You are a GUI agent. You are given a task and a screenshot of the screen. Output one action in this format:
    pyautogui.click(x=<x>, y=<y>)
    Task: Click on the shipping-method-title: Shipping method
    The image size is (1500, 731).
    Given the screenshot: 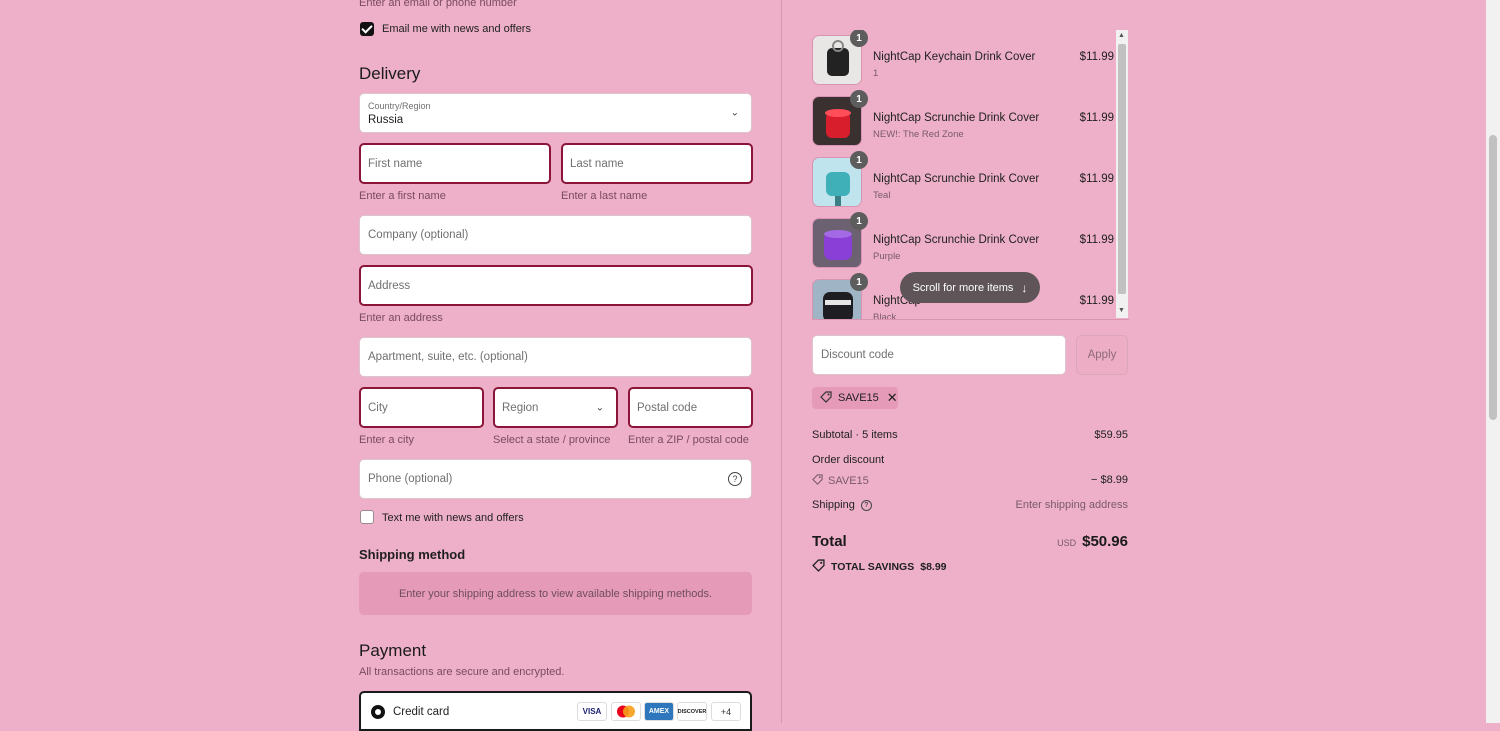 What is the action you would take?
    pyautogui.click(x=412, y=554)
    